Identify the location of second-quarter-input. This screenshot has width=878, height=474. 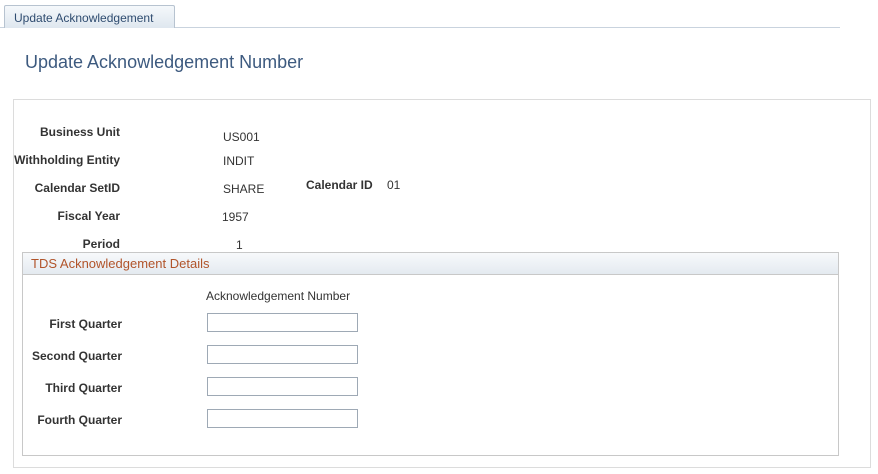
(282, 354).